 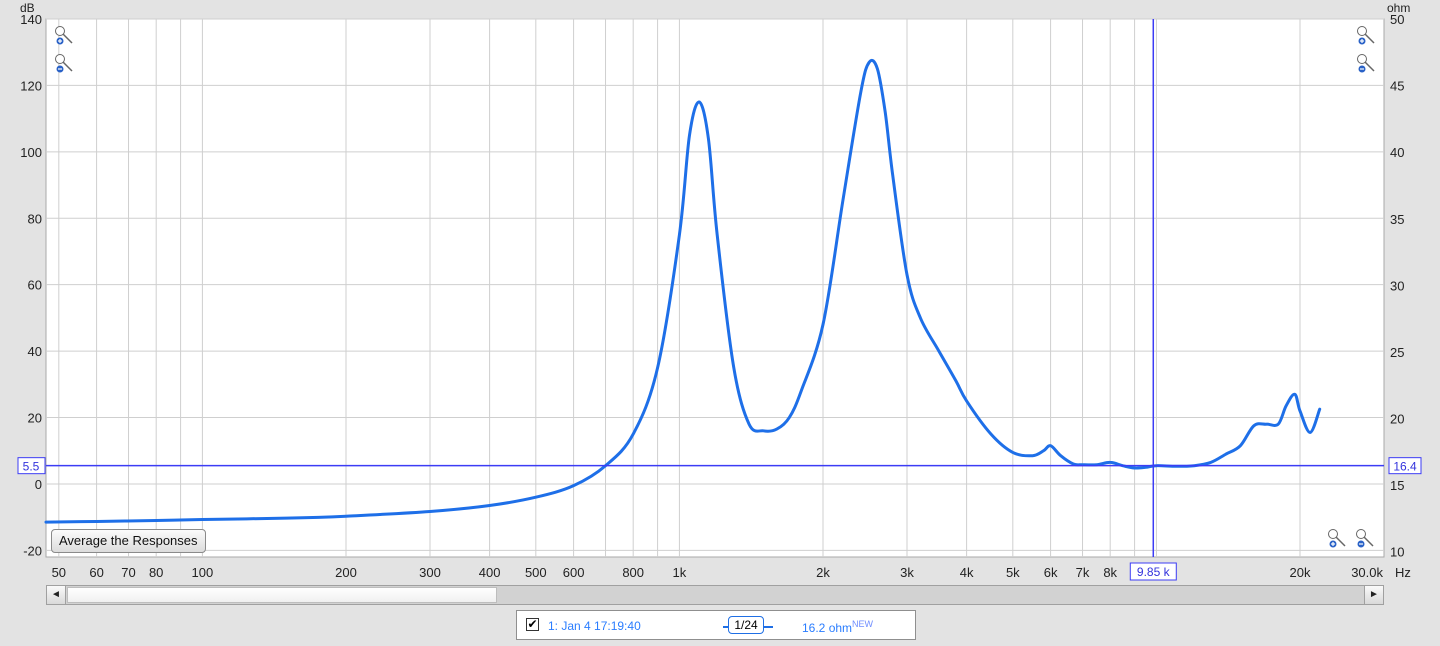 What do you see at coordinates (490, 572) in the screenshot?
I see `x-tick-label: 400` at bounding box center [490, 572].